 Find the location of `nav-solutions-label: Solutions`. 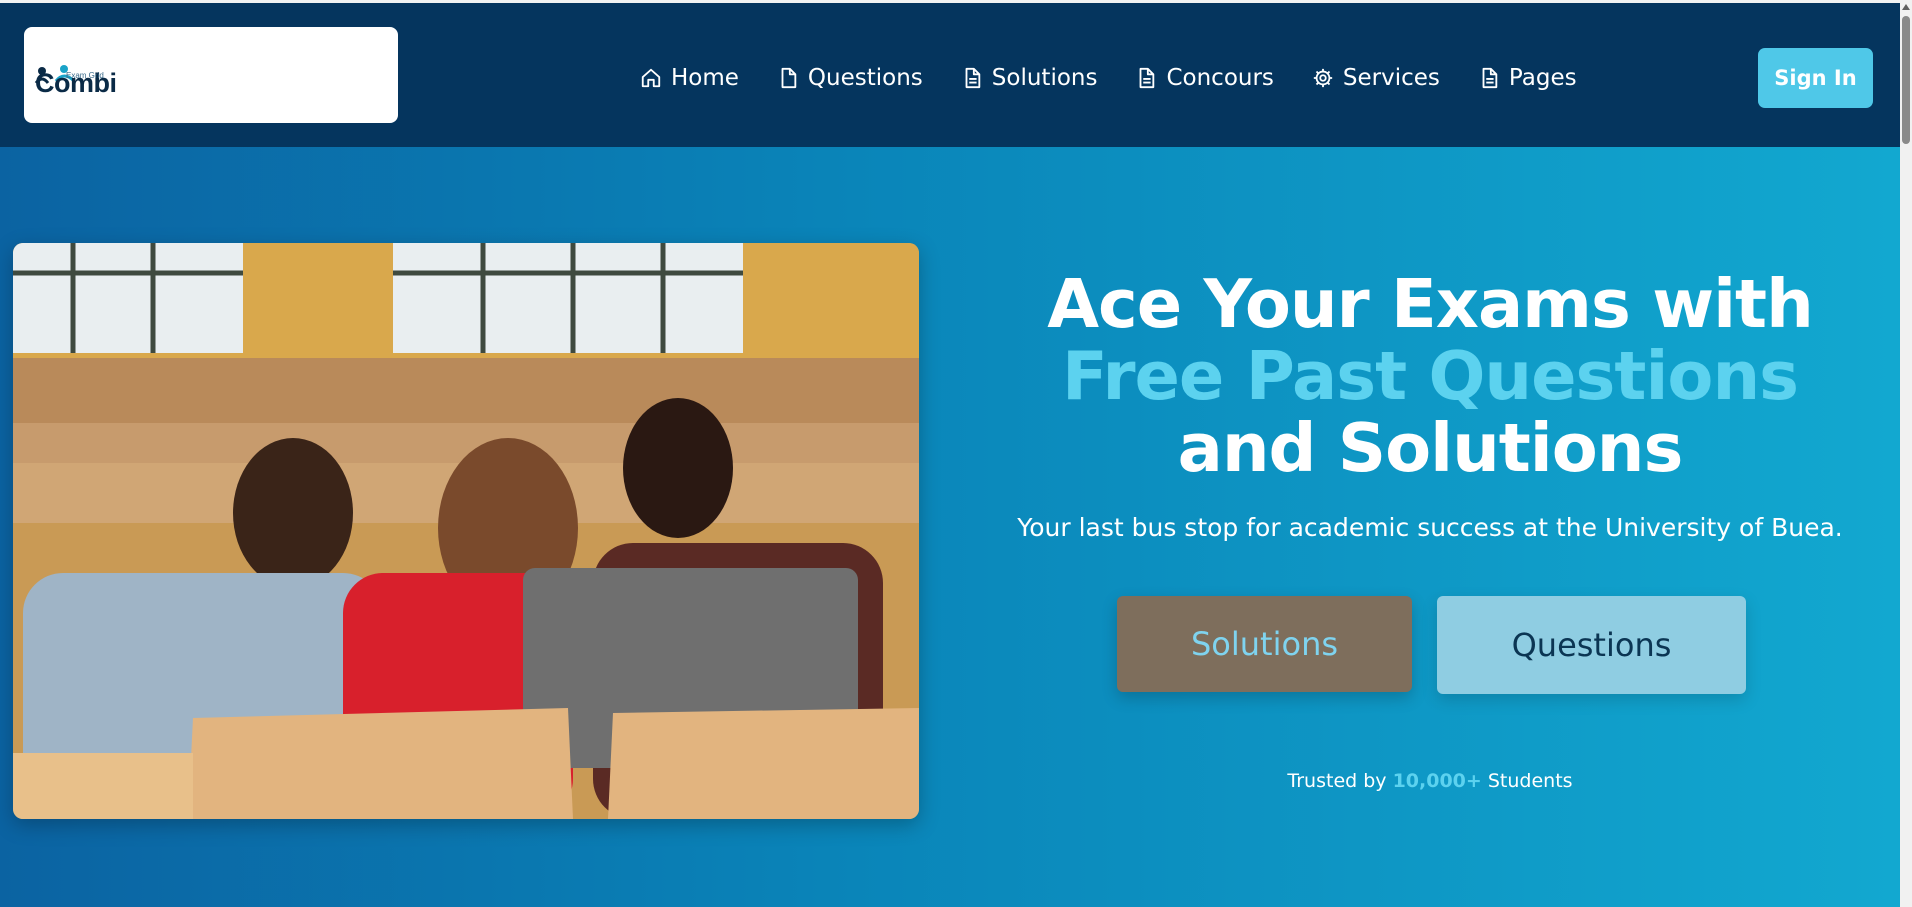

nav-solutions-label: Solutions is located at coordinates (1044, 78).